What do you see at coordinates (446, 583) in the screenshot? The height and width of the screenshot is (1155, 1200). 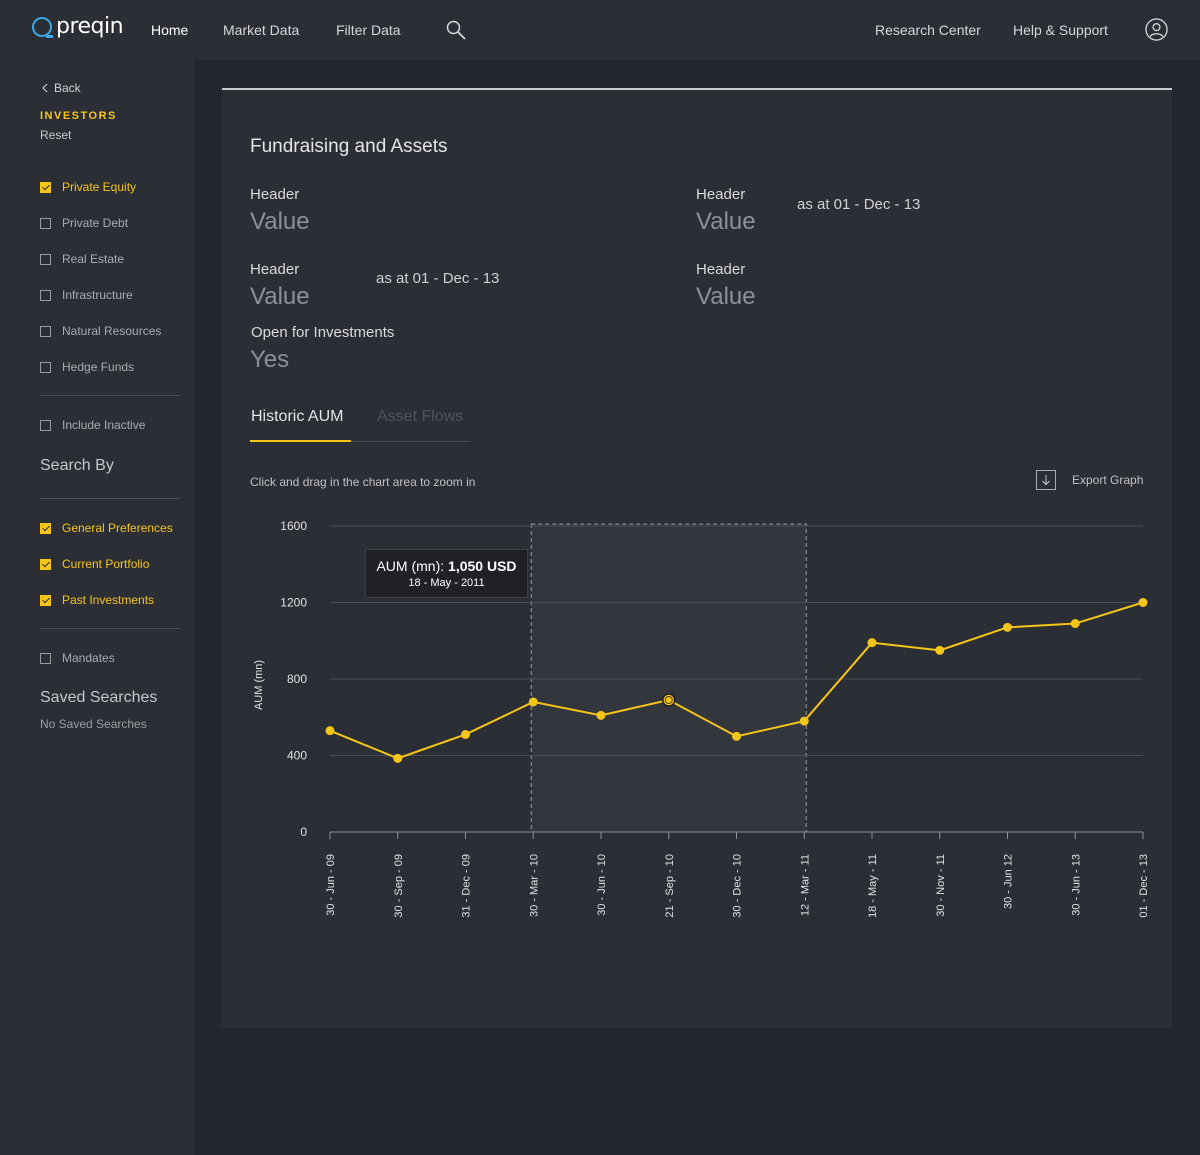 I see `tooltip-date: 18 - May - 2011` at bounding box center [446, 583].